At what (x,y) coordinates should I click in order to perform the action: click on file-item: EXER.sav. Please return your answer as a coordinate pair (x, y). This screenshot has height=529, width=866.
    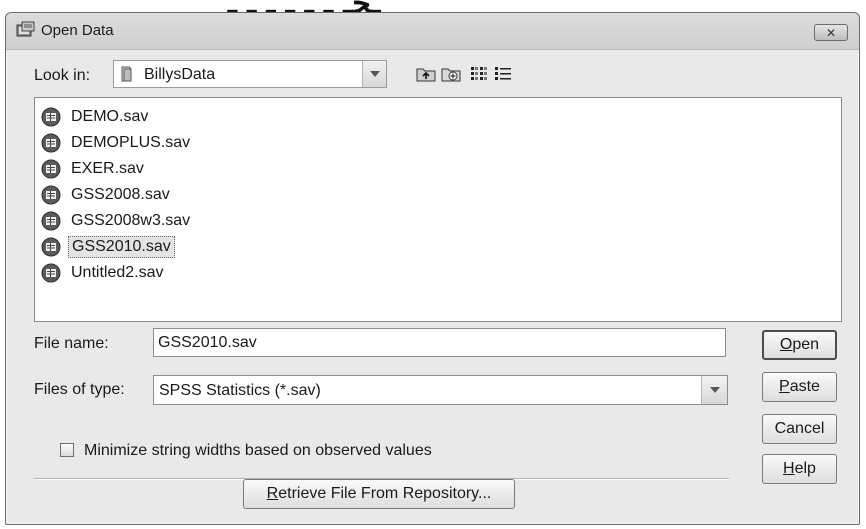
    Looking at the image, I should click on (94, 169).